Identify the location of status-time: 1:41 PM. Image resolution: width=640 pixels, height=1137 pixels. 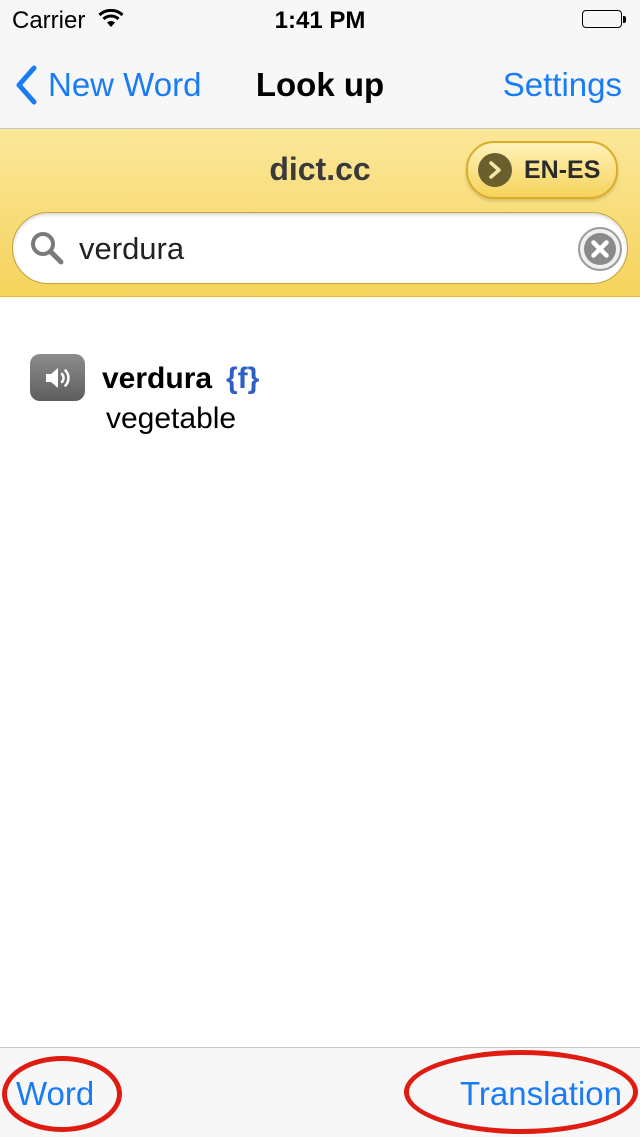
(320, 20).